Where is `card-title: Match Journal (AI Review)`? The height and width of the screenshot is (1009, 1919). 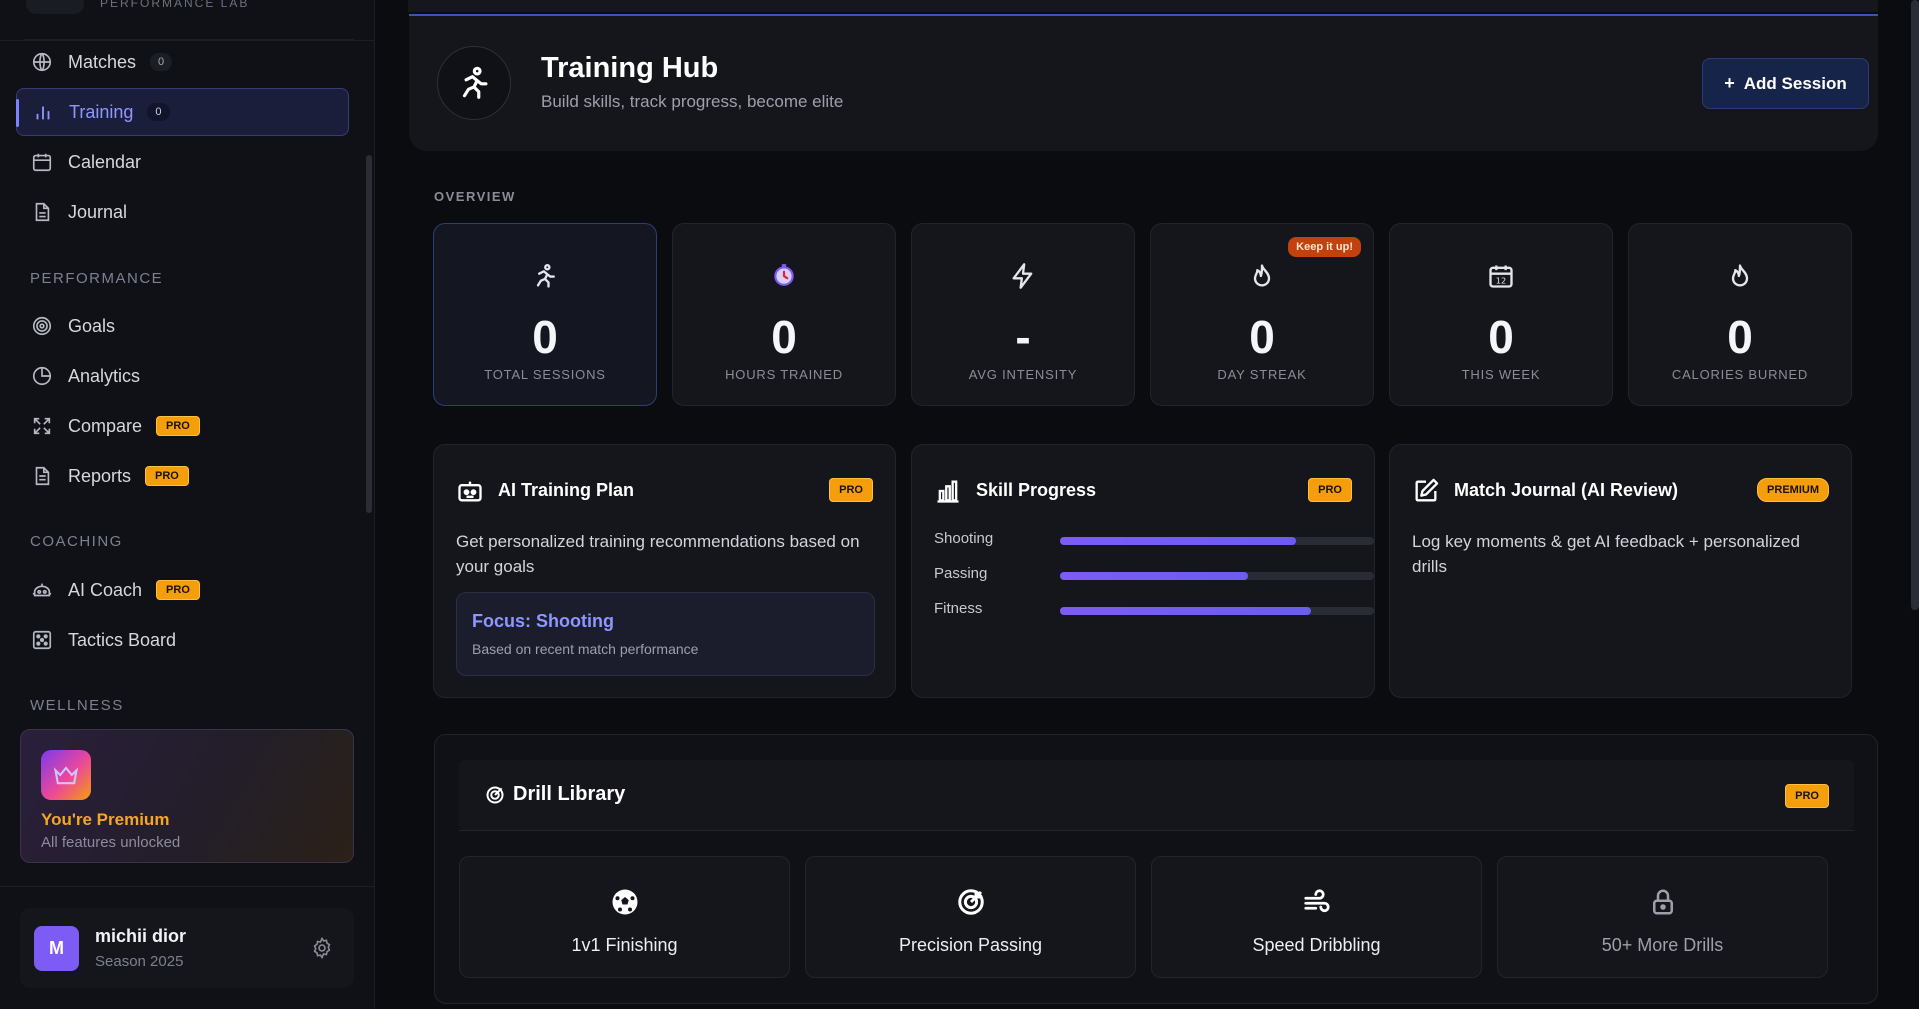 card-title: Match Journal (AI Review) is located at coordinates (1566, 490).